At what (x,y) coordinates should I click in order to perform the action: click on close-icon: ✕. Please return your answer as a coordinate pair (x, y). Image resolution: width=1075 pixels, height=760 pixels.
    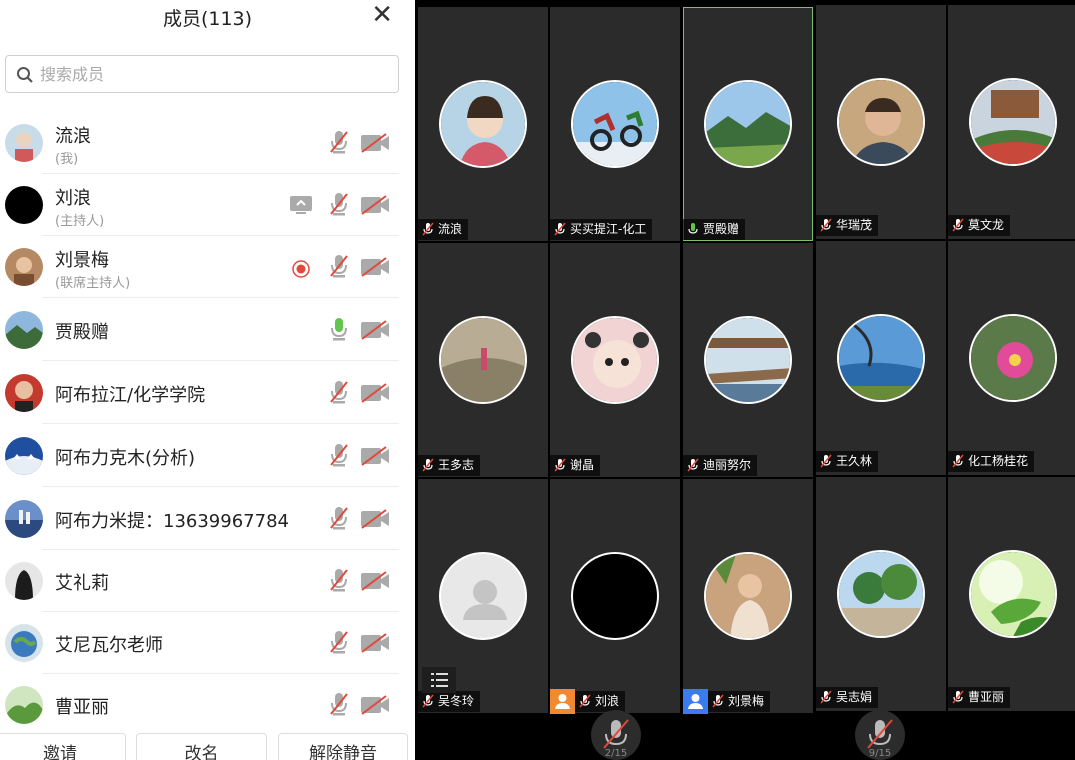
    Looking at the image, I should click on (382, 15).